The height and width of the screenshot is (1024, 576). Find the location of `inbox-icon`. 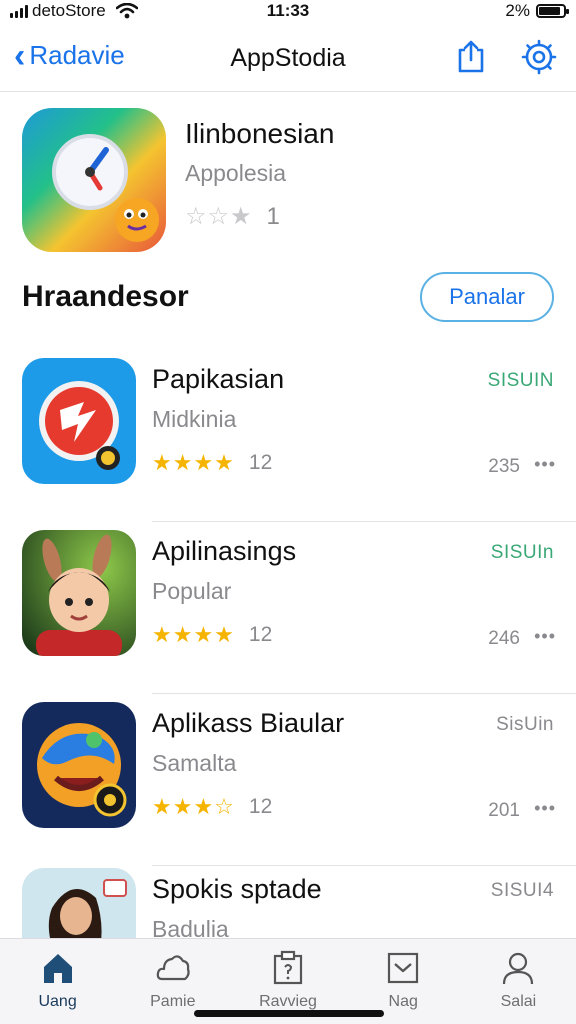

inbox-icon is located at coordinates (403, 968).